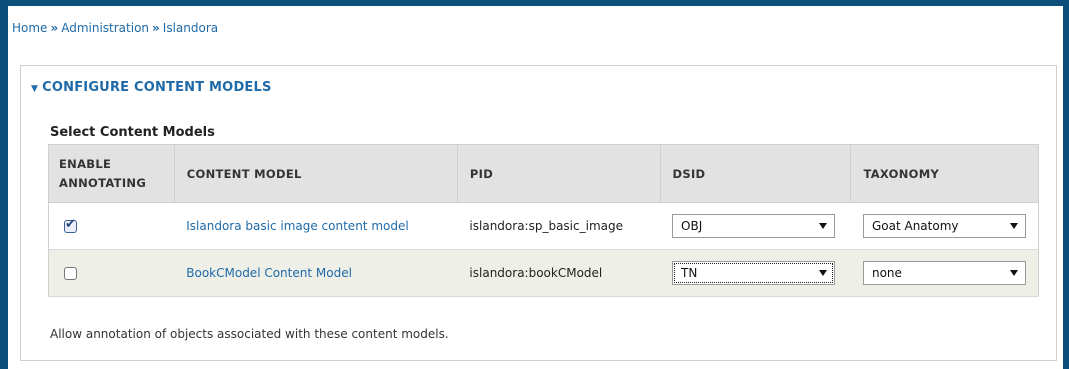 The width and height of the screenshot is (1069, 369). What do you see at coordinates (692, 226) in the screenshot?
I see `dsid-select-value: OBJ` at bounding box center [692, 226].